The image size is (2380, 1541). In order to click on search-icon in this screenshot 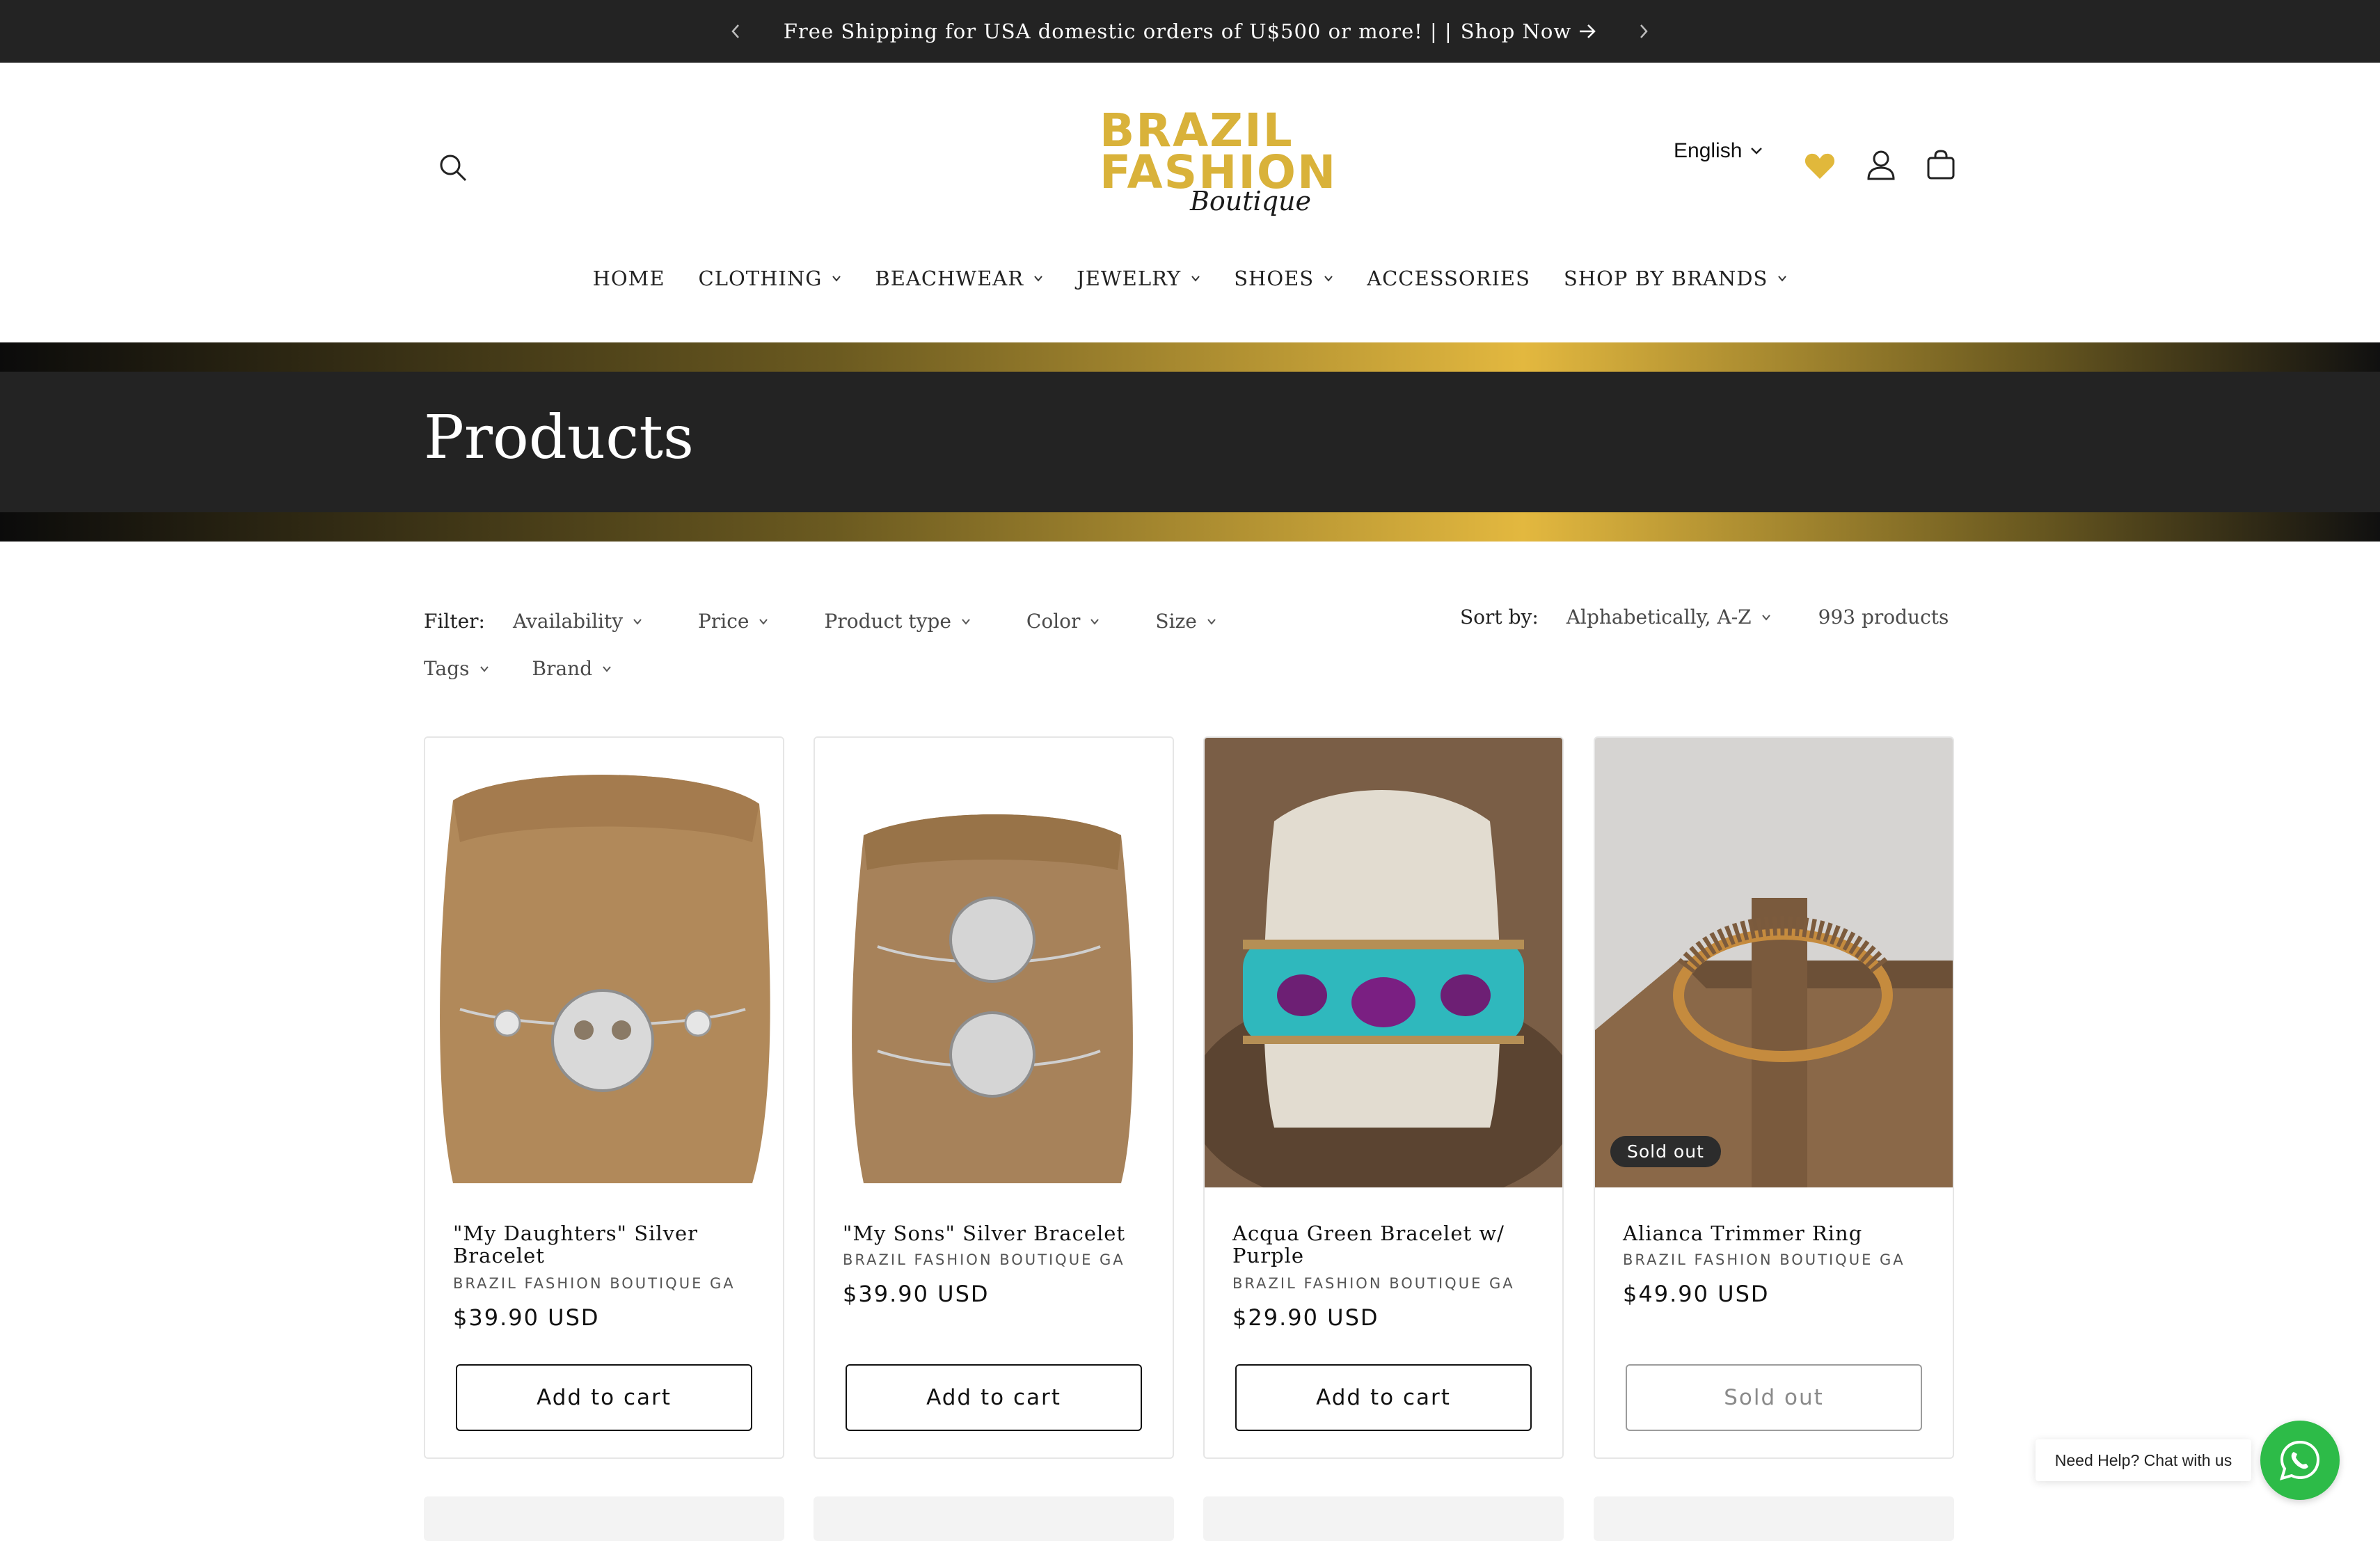, I will do `click(454, 168)`.